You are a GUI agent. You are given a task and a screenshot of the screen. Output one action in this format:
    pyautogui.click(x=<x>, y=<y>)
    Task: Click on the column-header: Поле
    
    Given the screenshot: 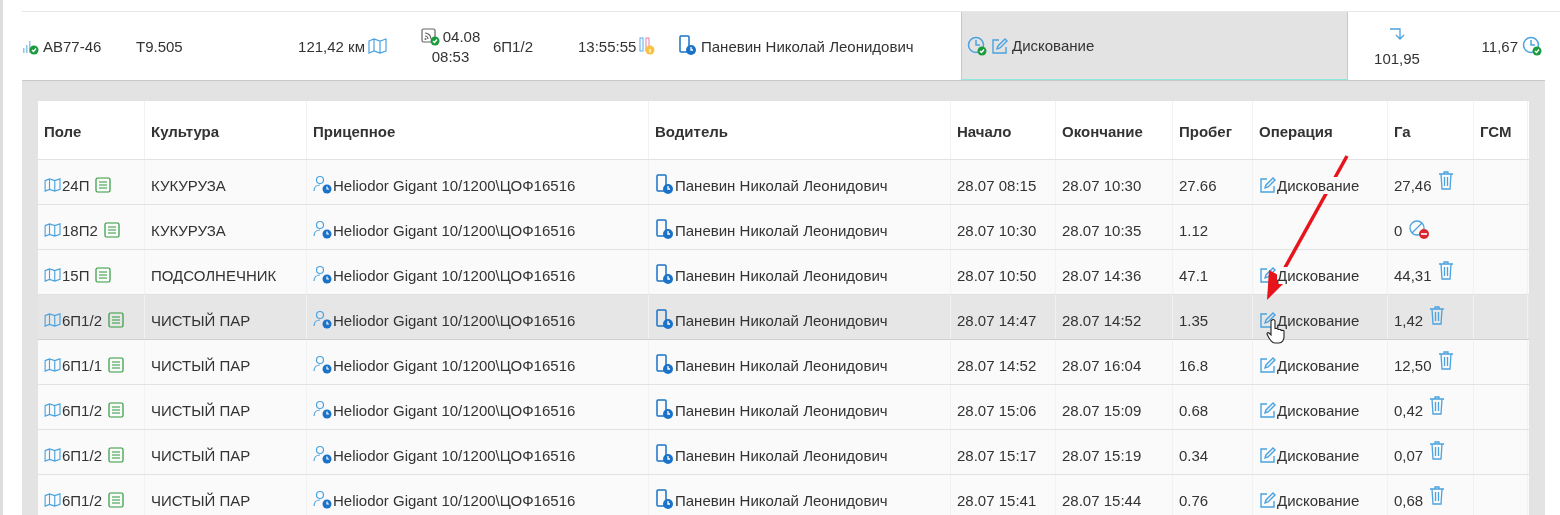 What is the action you would take?
    pyautogui.click(x=63, y=131)
    